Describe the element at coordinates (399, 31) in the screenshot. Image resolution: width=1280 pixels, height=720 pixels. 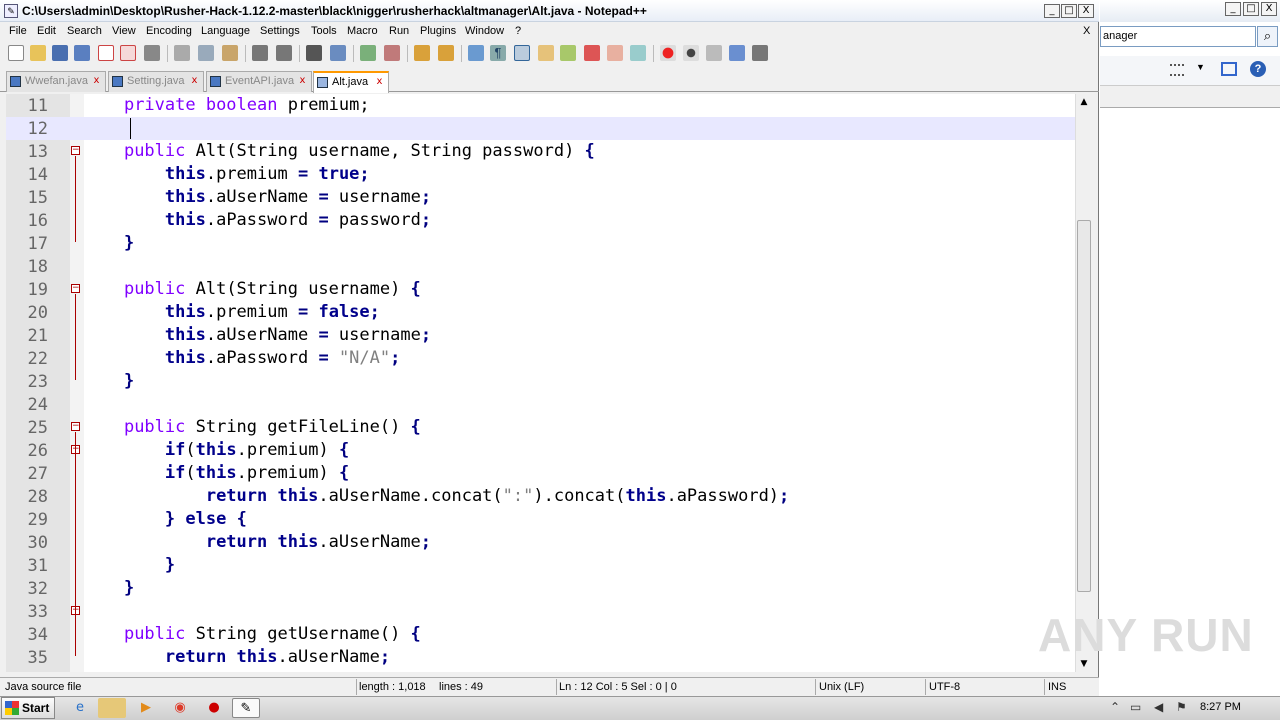
I see `menu-run: Run` at that location.